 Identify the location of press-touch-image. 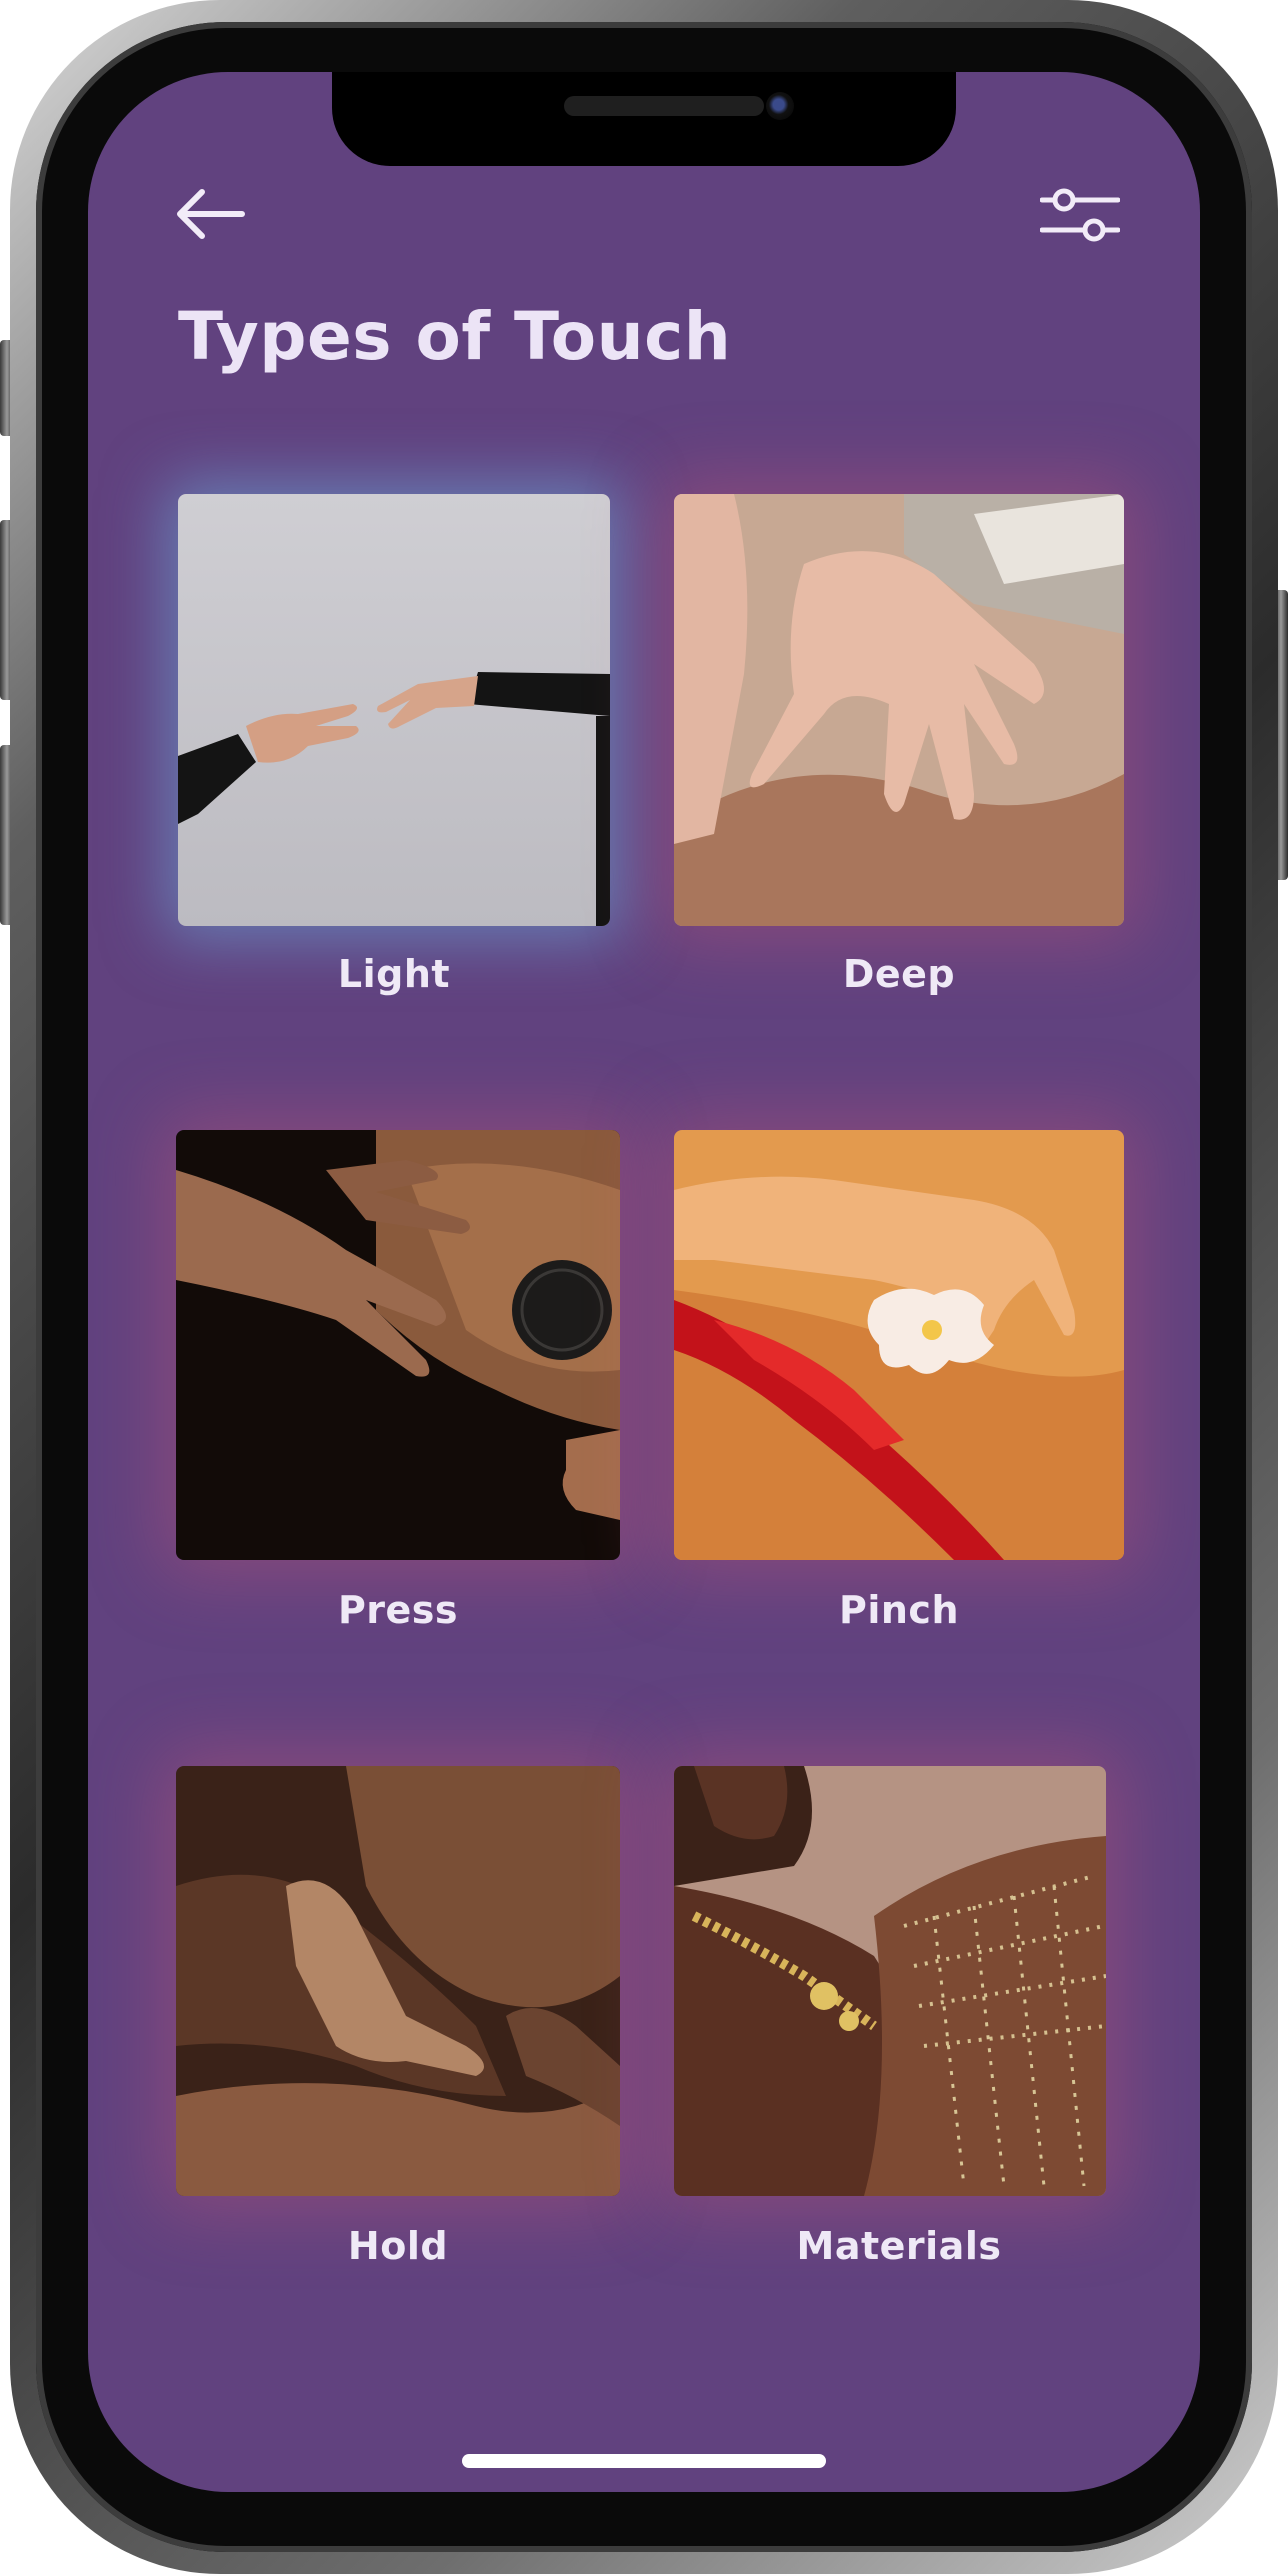
(398, 1345).